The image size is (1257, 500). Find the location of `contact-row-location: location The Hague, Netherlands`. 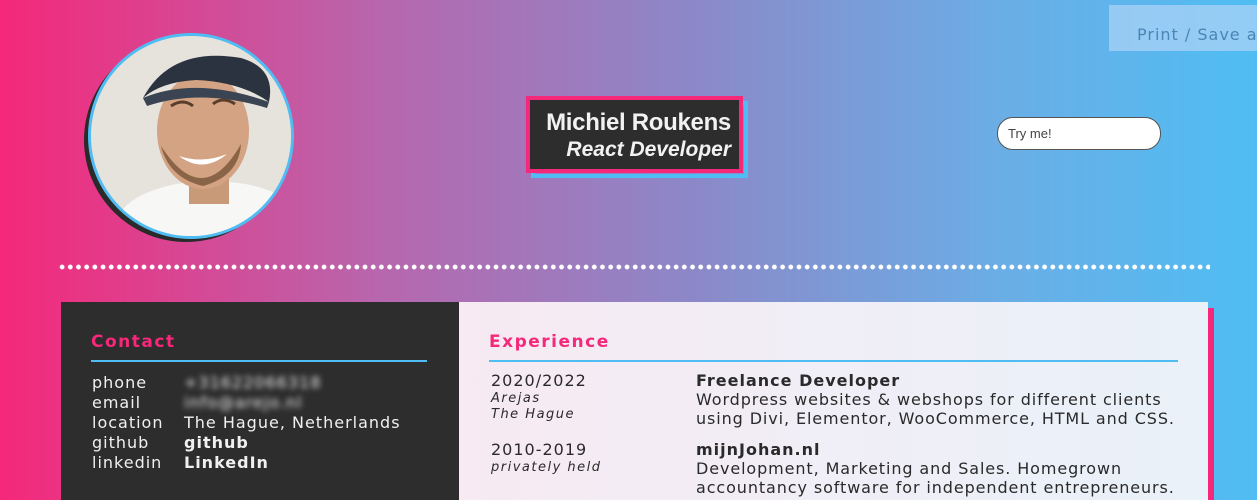

contact-row-location: location The Hague, Netherlands is located at coordinates (259, 423).